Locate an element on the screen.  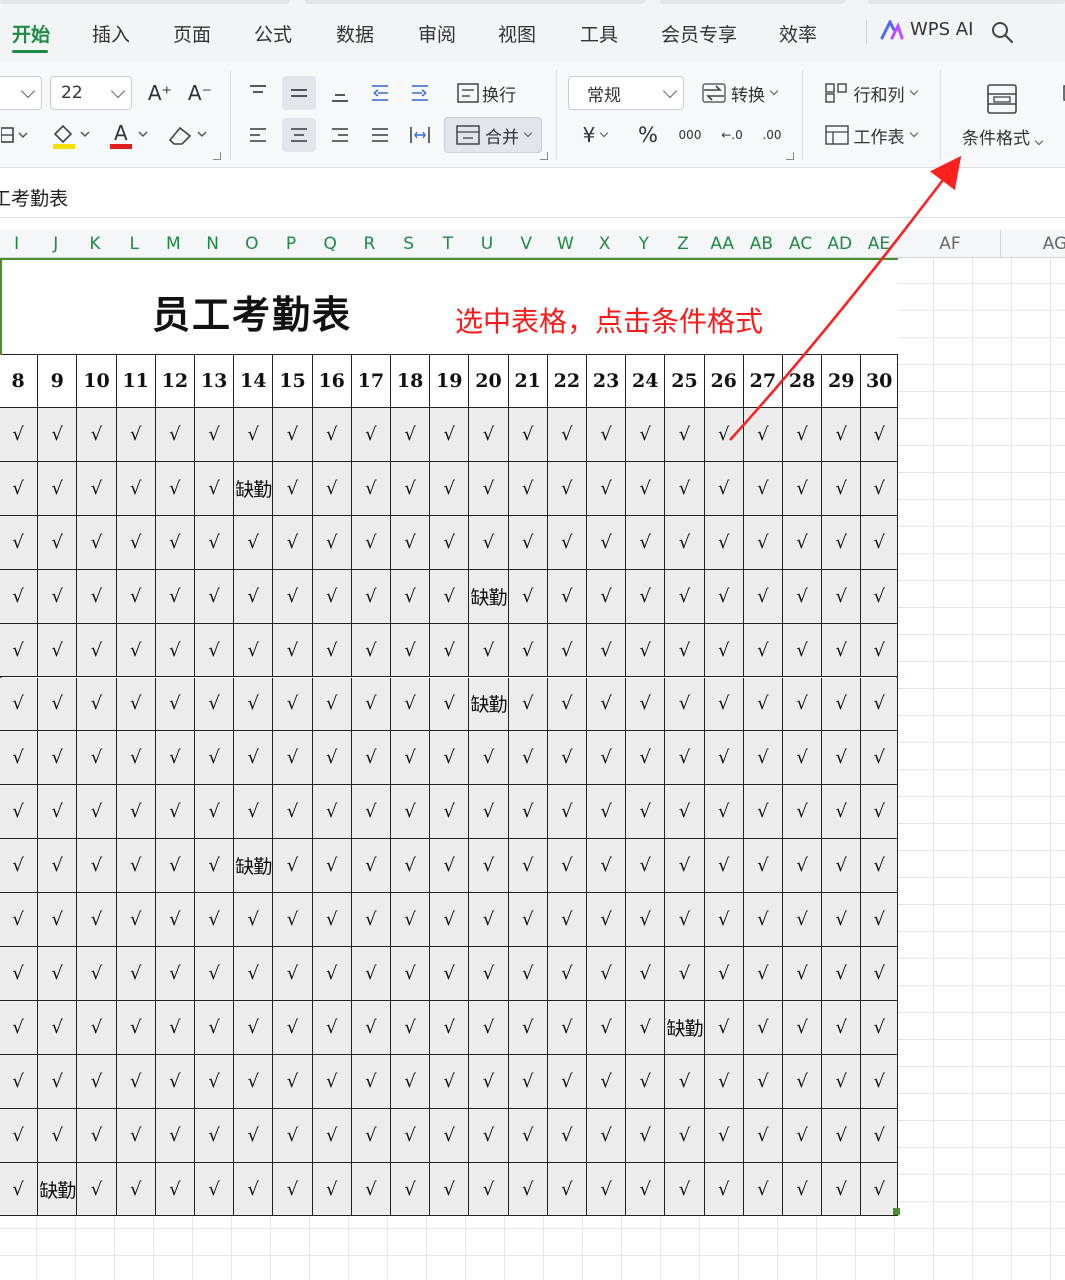
font-shrink-button: A⁻ is located at coordinates (200, 93).